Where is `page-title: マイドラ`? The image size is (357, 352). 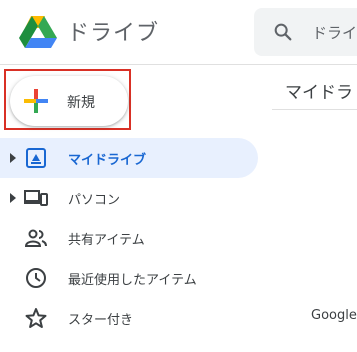
page-title: マイドラ is located at coordinates (319, 93).